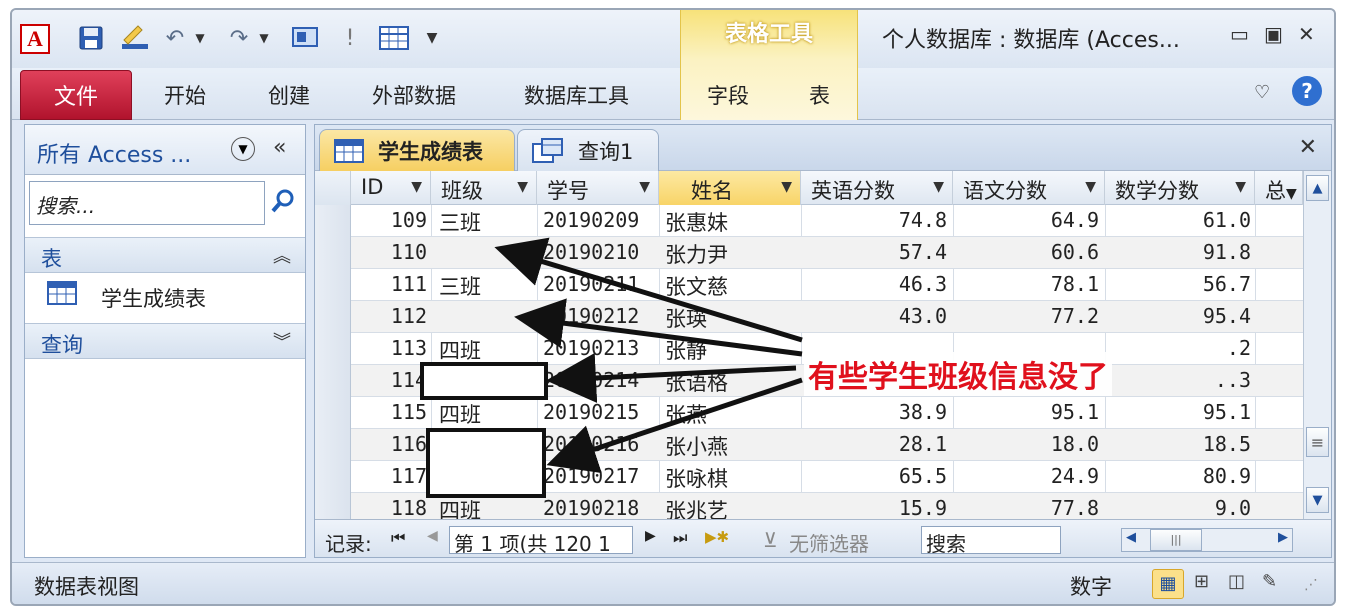  What do you see at coordinates (958, 374) in the screenshot?
I see `annotation-text: 有些学生班级信息没了` at bounding box center [958, 374].